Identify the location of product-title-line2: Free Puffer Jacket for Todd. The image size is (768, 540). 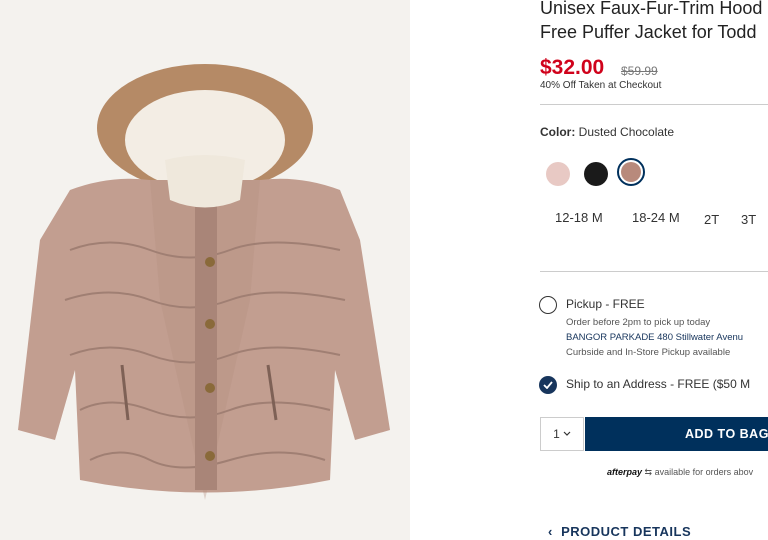
(648, 32).